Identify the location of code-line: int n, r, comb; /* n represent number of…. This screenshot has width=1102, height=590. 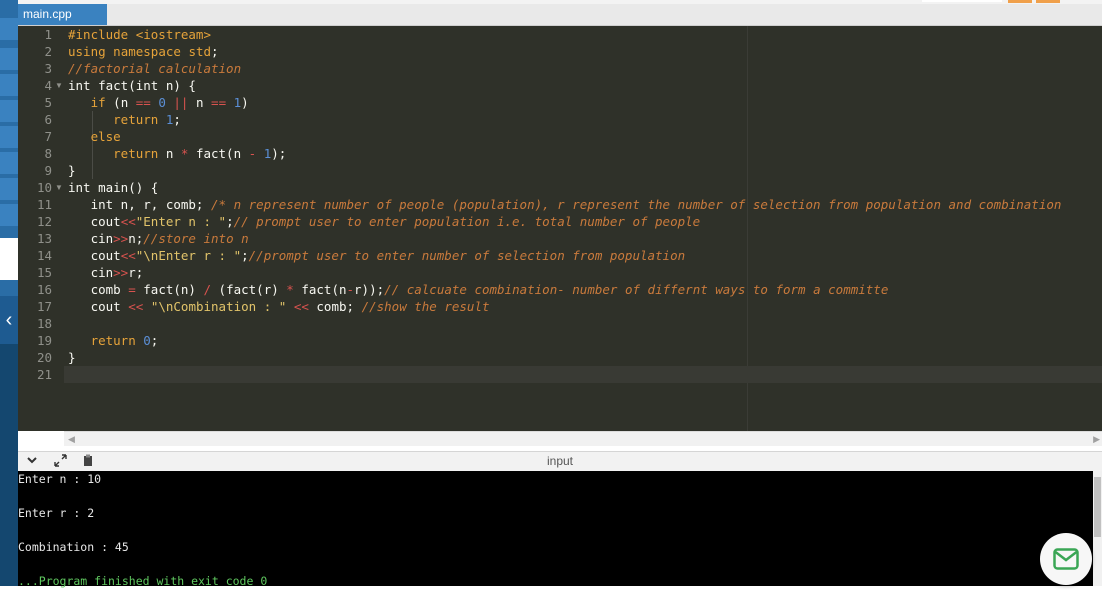
(565, 204).